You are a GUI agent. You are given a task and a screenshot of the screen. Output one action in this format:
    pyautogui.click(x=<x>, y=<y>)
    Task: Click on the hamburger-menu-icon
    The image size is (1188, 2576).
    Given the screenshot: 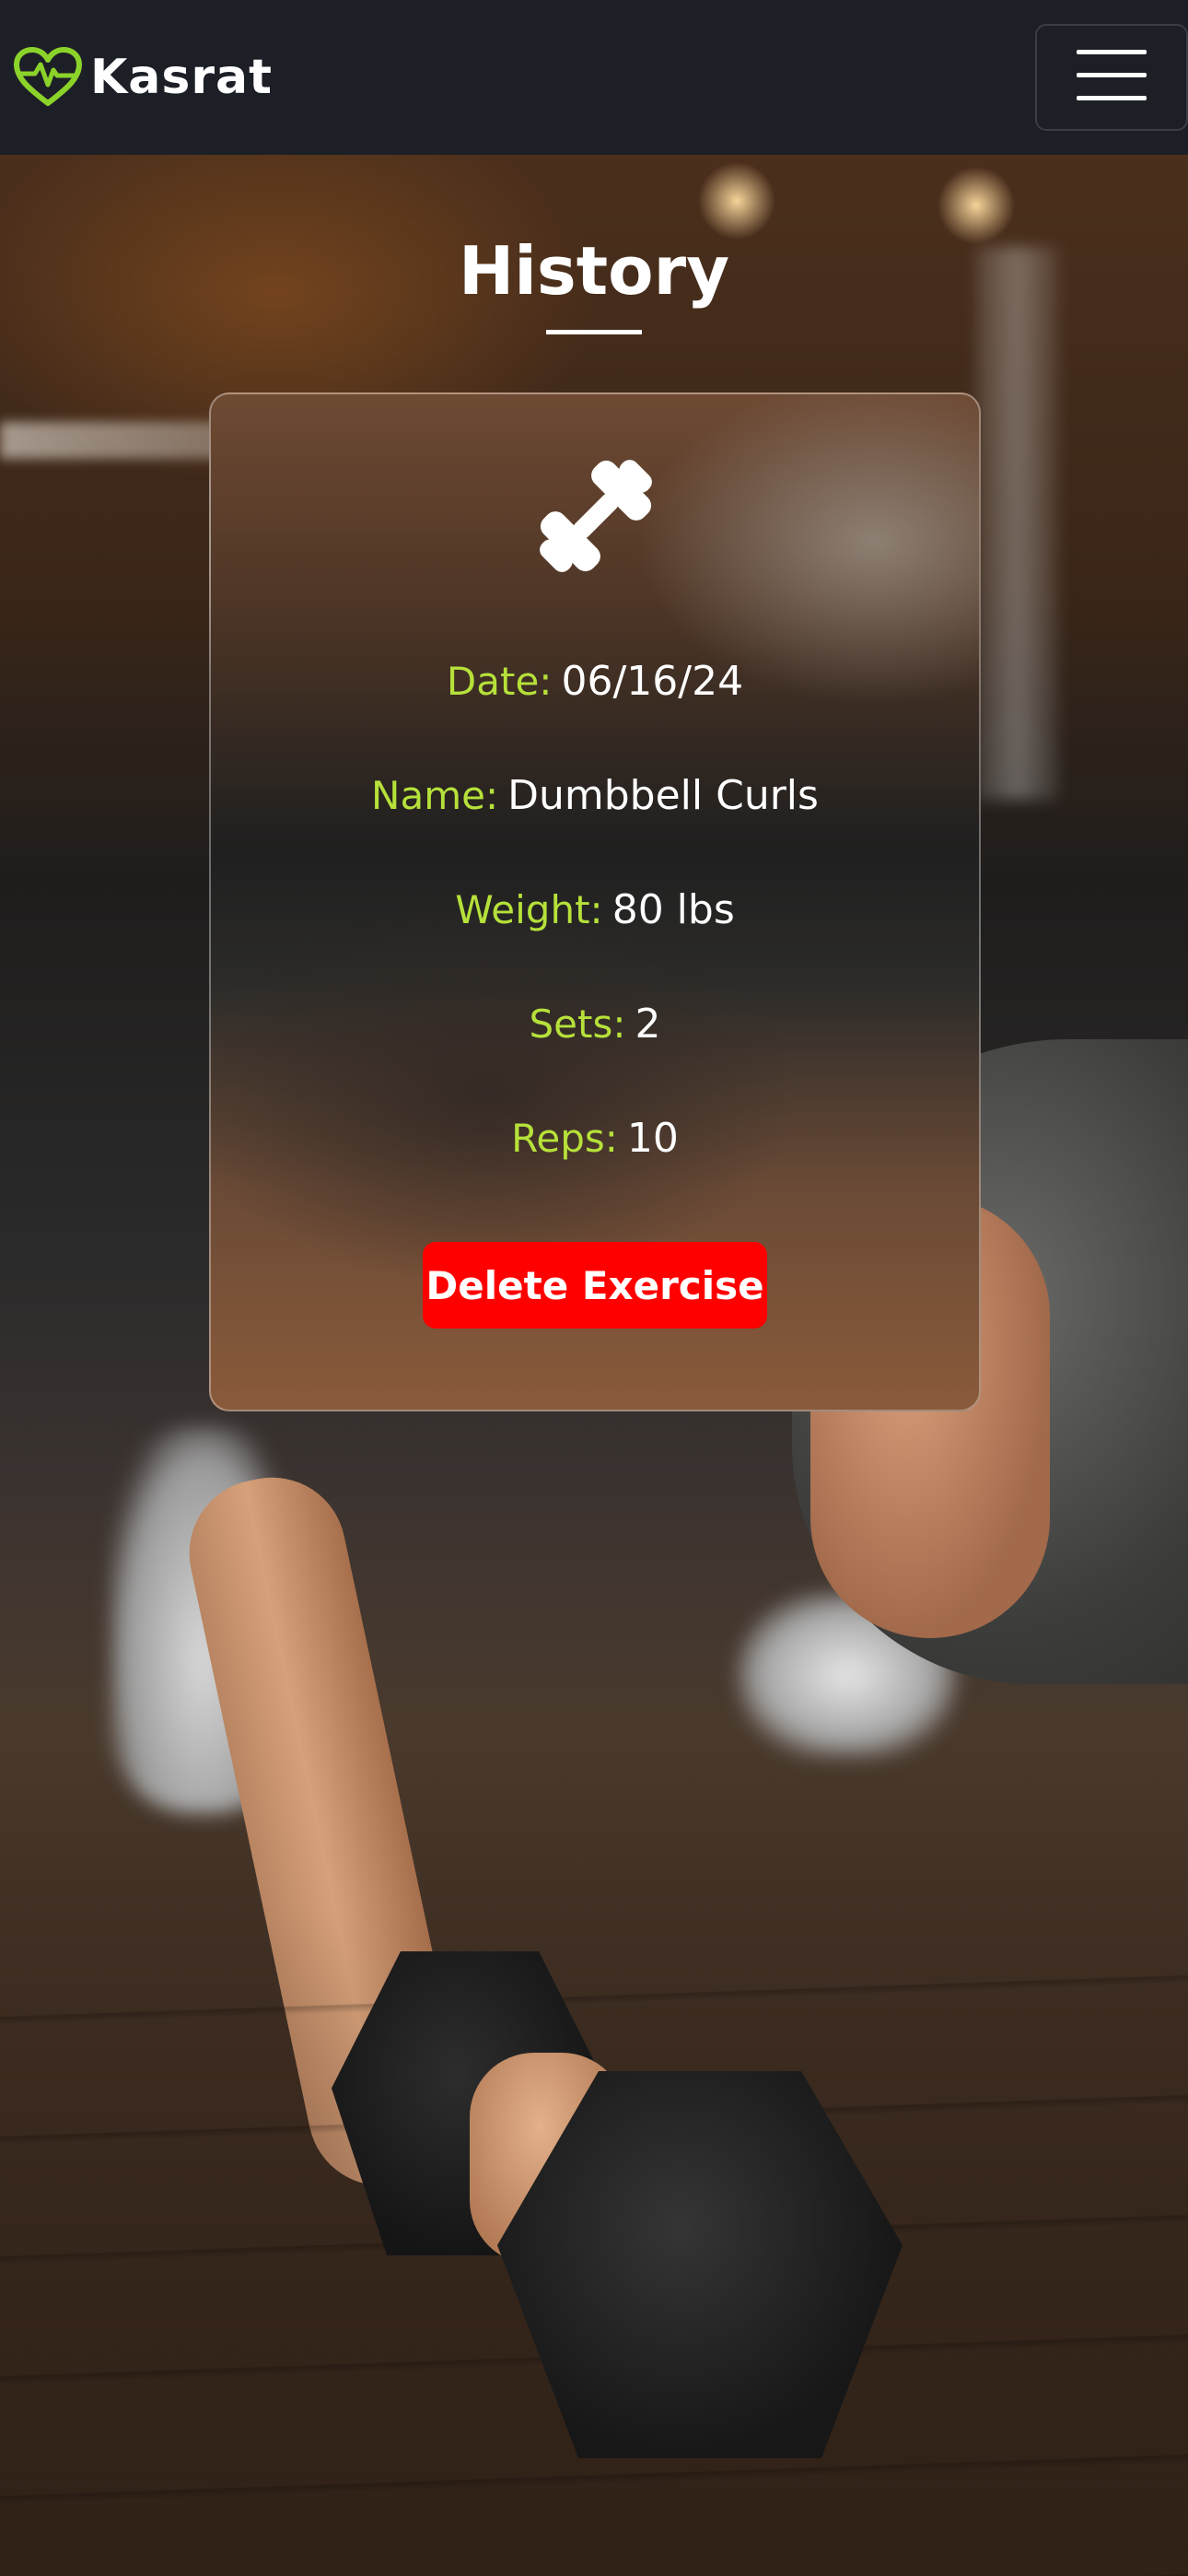 What is the action you would take?
    pyautogui.click(x=1112, y=77)
    